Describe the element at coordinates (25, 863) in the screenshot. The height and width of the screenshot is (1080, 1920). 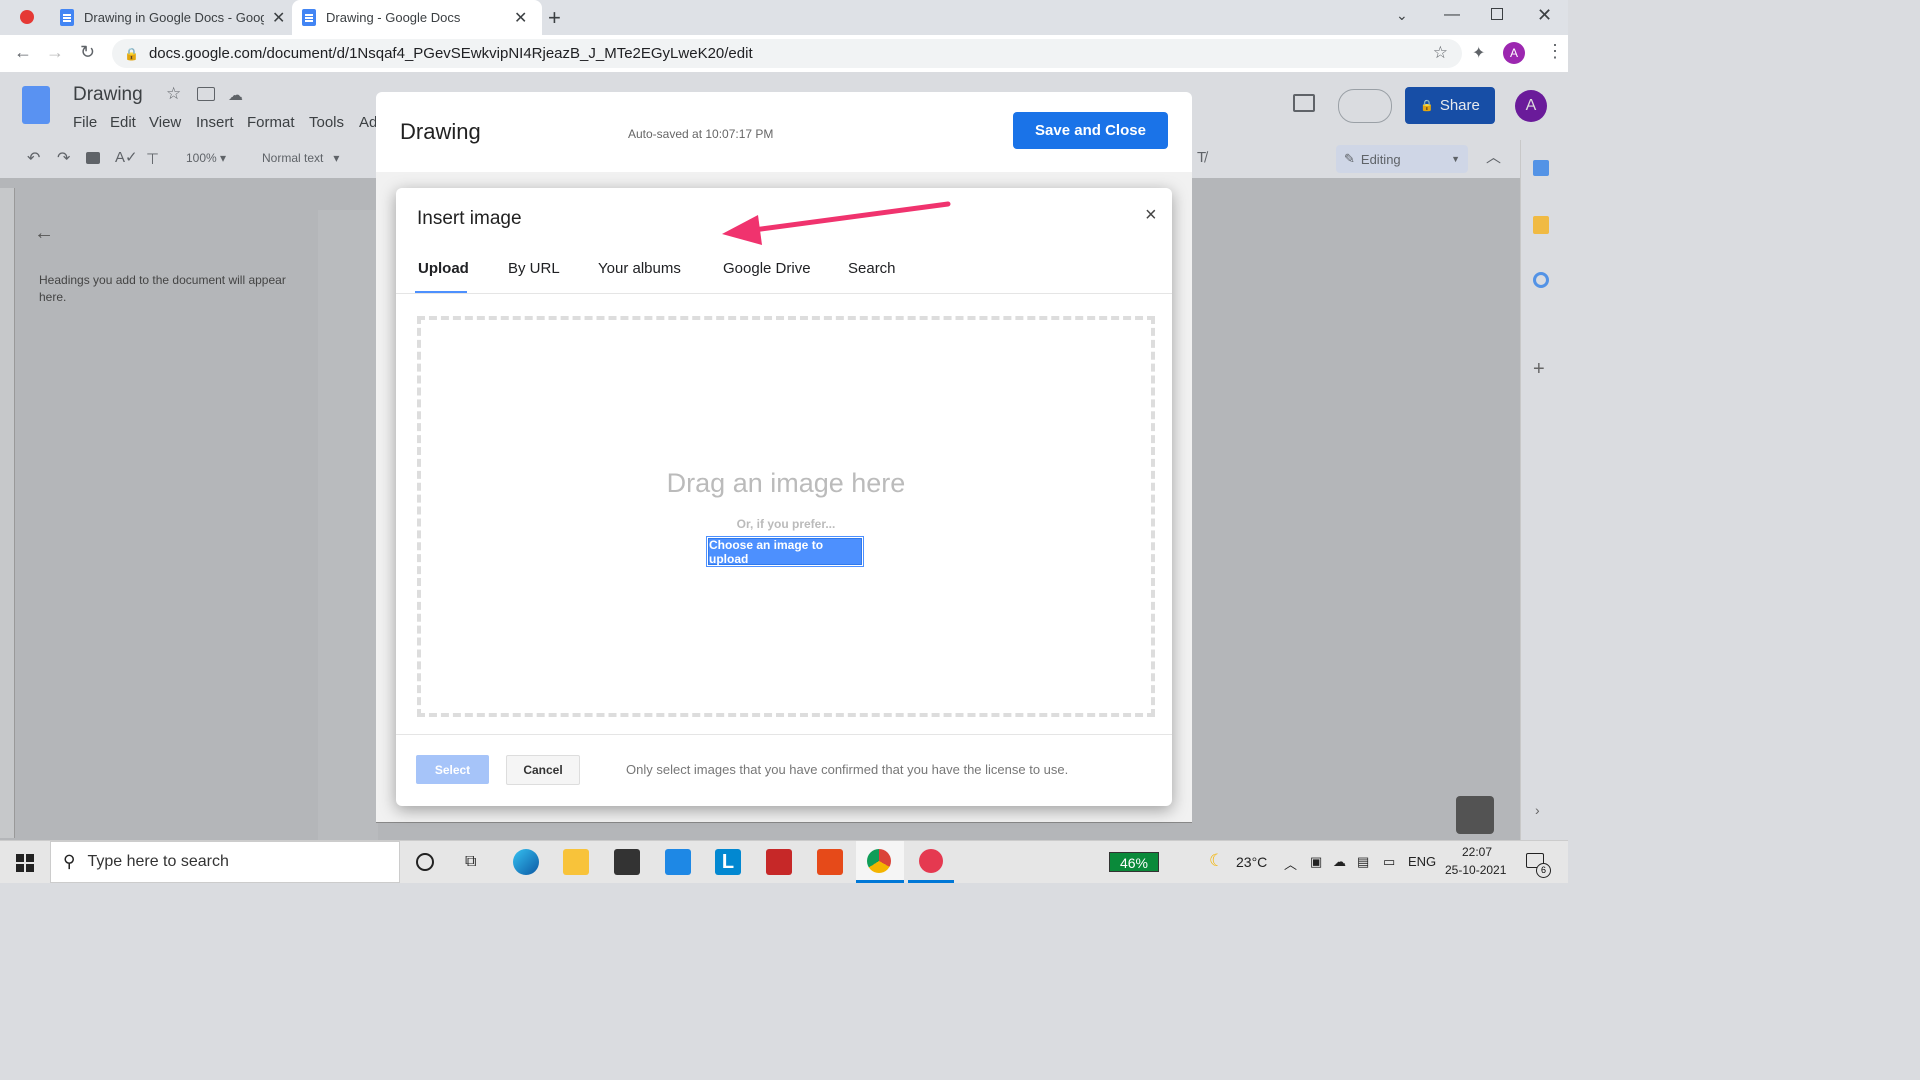
I see `windows-start-icon` at that location.